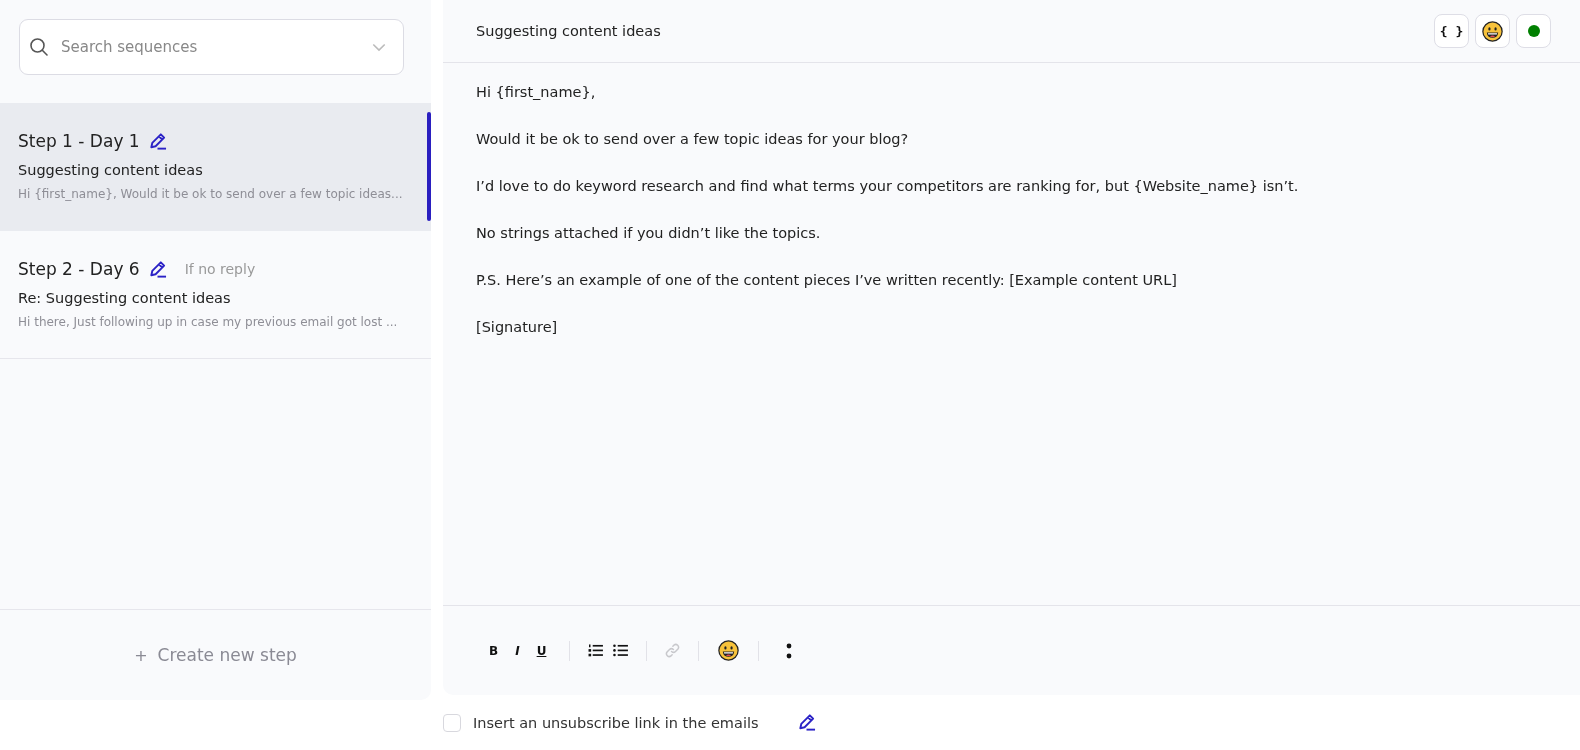  I want to click on variables-button: { }, so click(1451, 31).